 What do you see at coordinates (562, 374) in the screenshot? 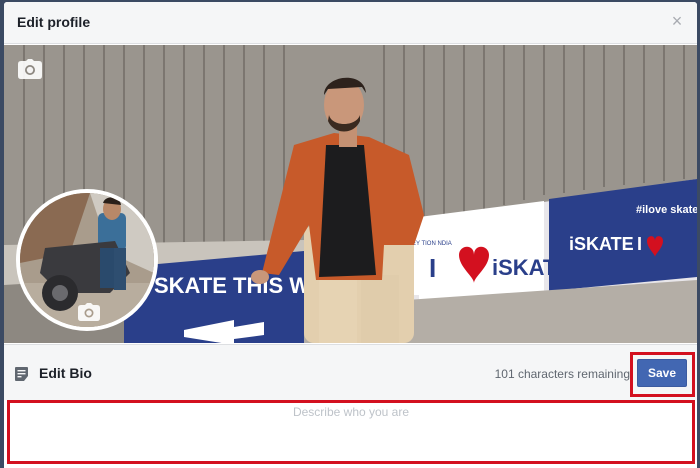
I see `characters-remaining: 101 characters remaining` at bounding box center [562, 374].